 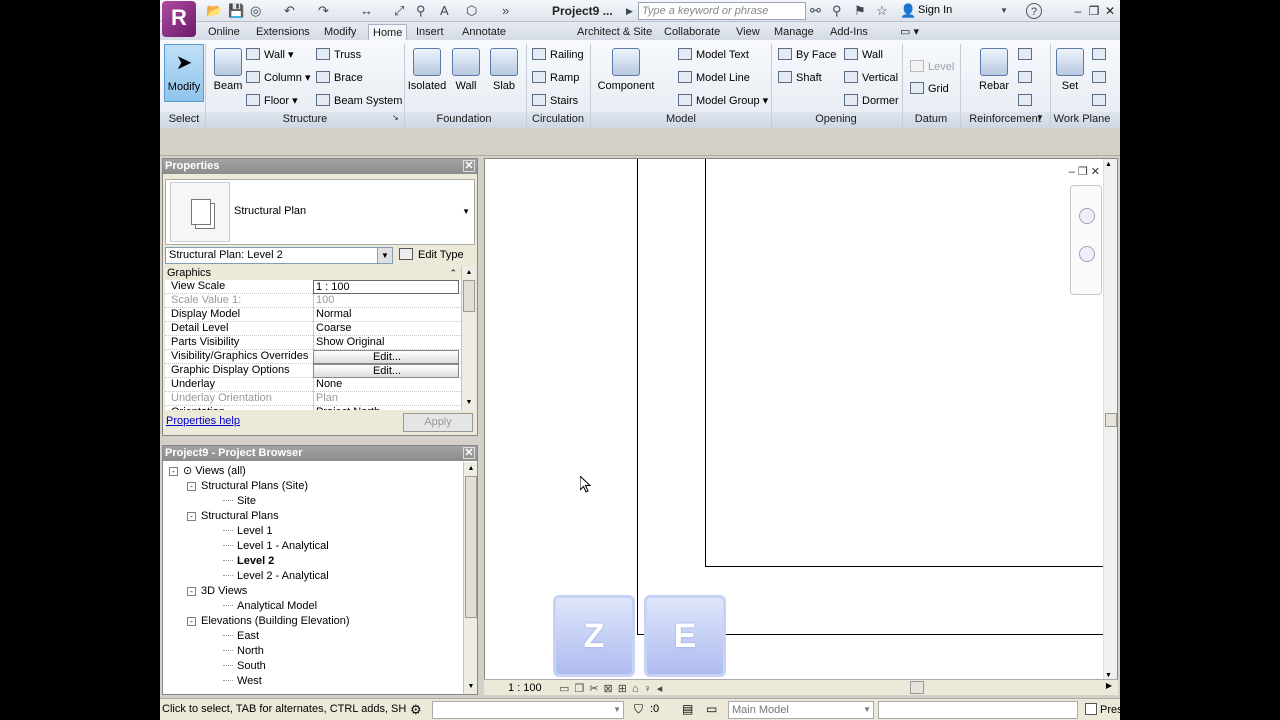 I want to click on tab-home: Home, so click(x=388, y=32).